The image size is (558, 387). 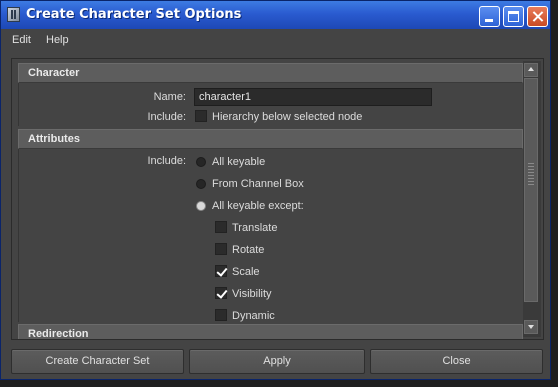 What do you see at coordinates (255, 228) in the screenshot?
I see `translate-label: Translate` at bounding box center [255, 228].